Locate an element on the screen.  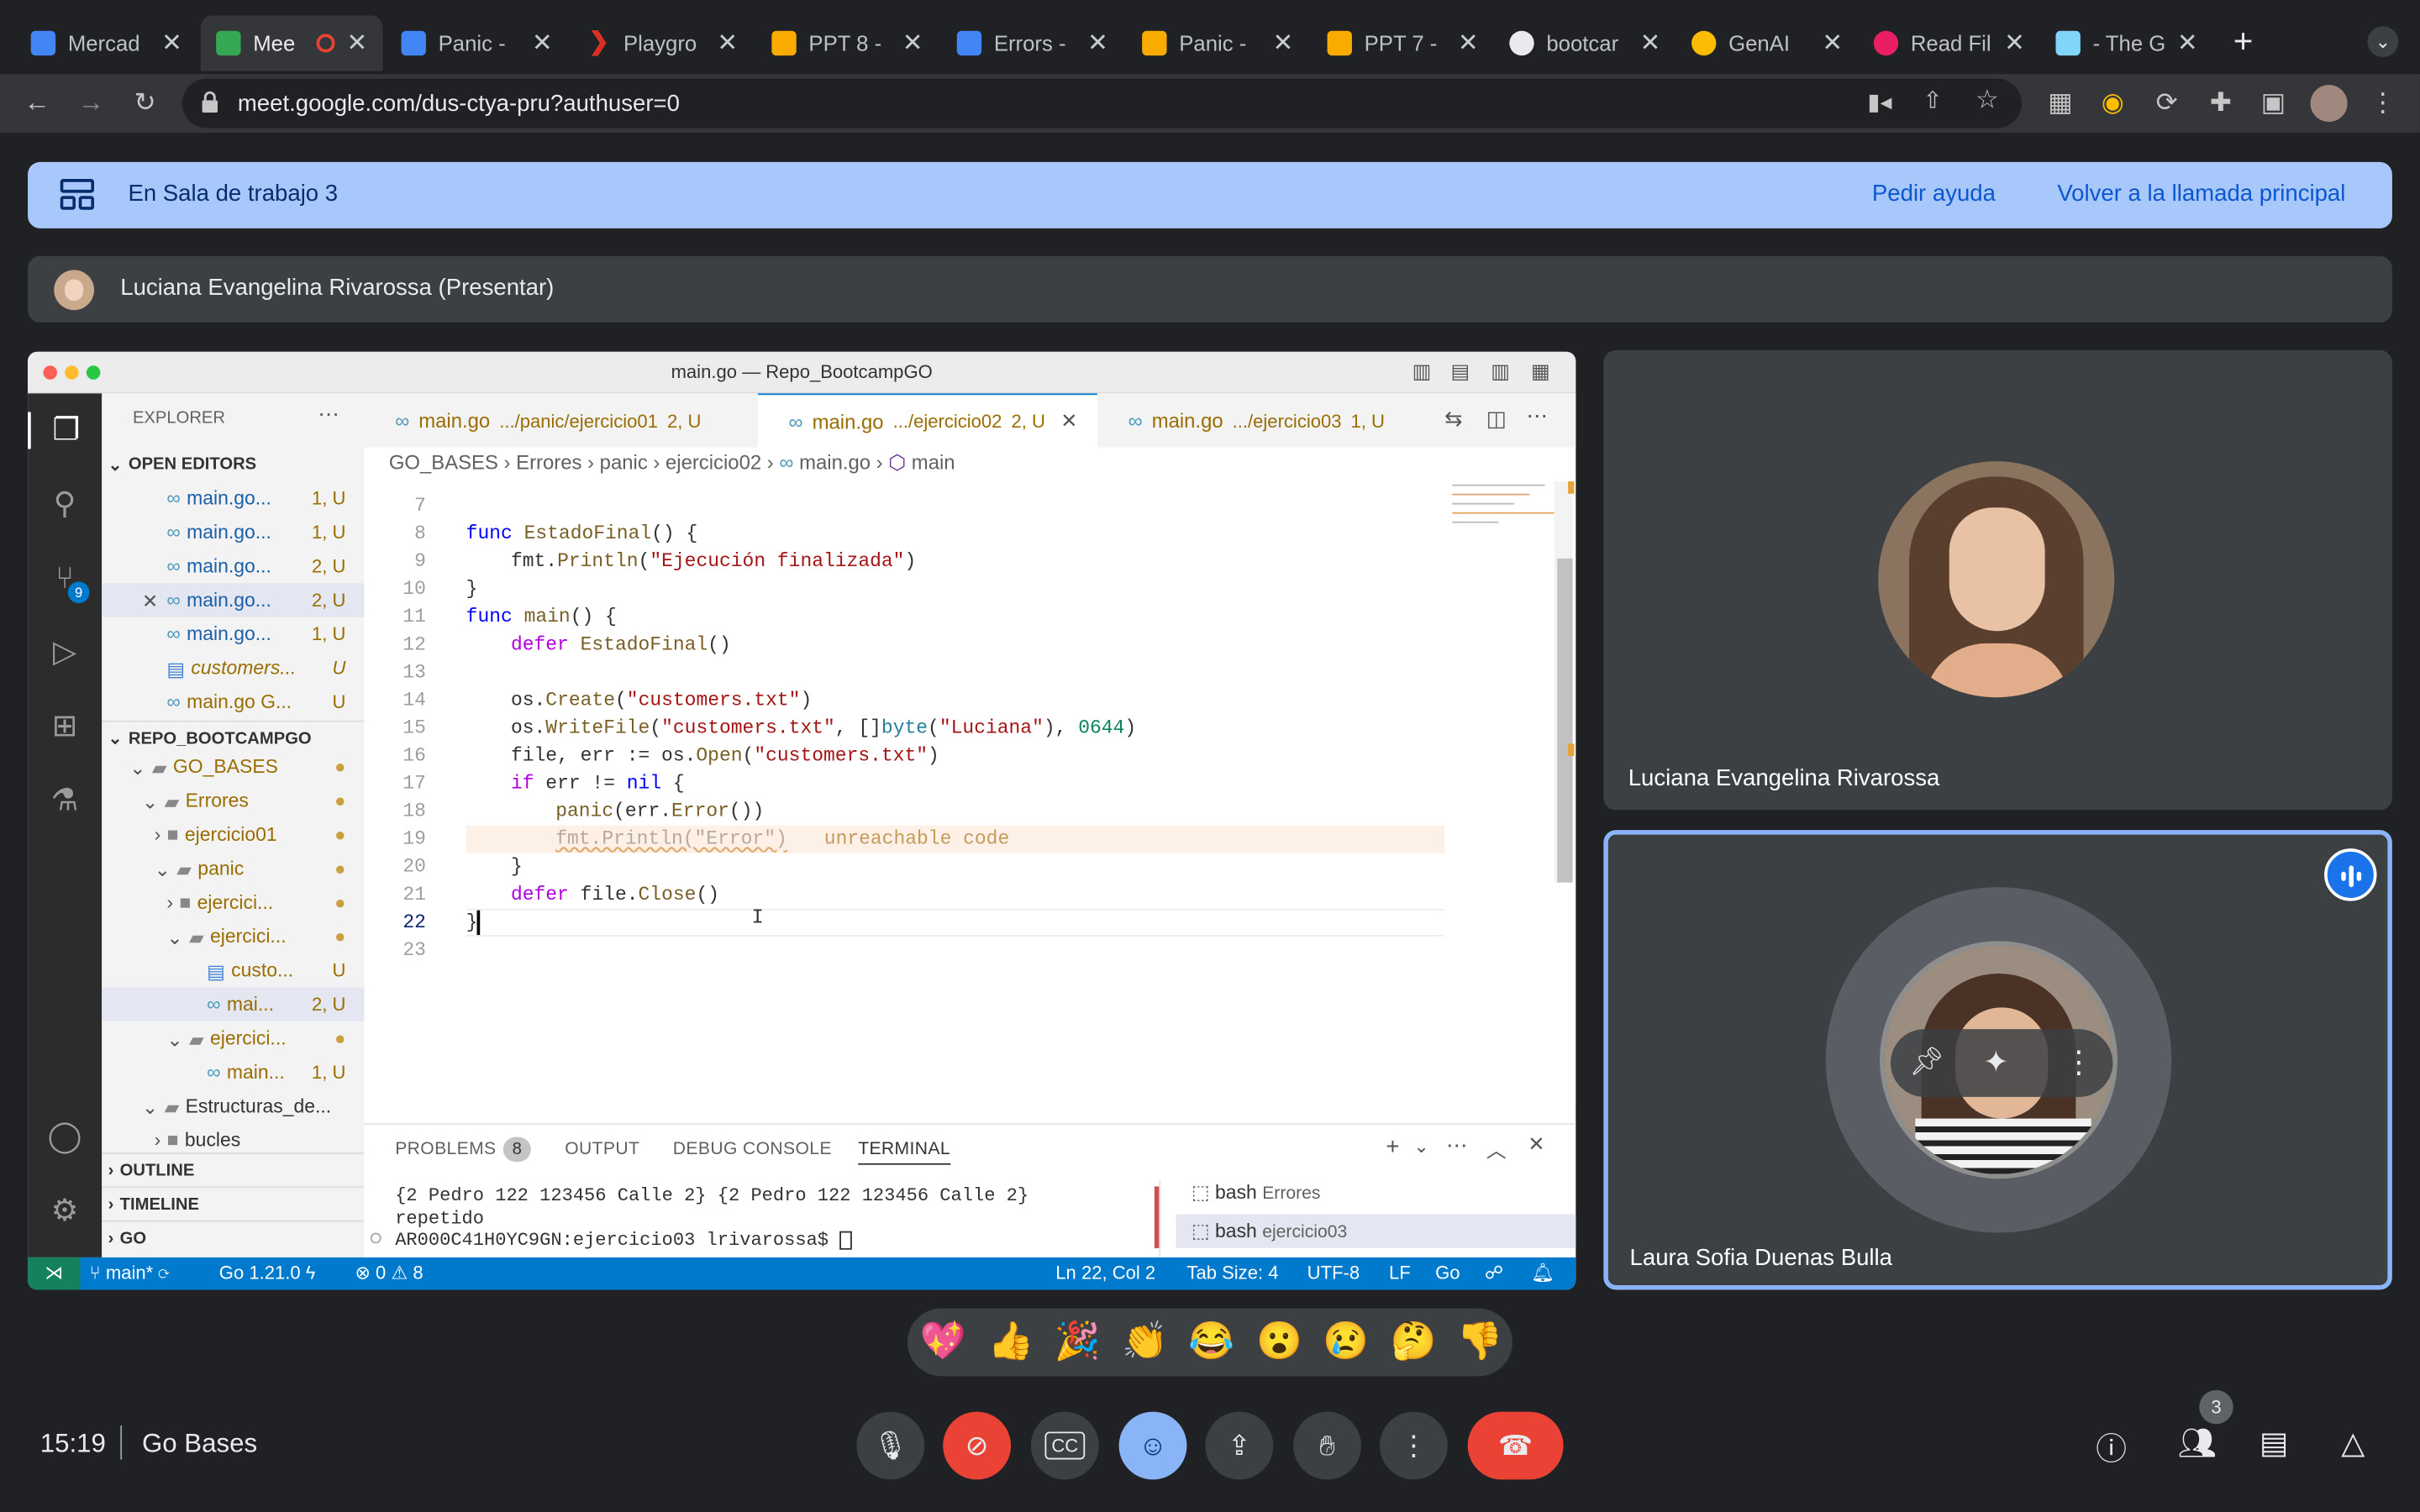
side-panel-icon: ▣ is located at coordinates (2273, 103).